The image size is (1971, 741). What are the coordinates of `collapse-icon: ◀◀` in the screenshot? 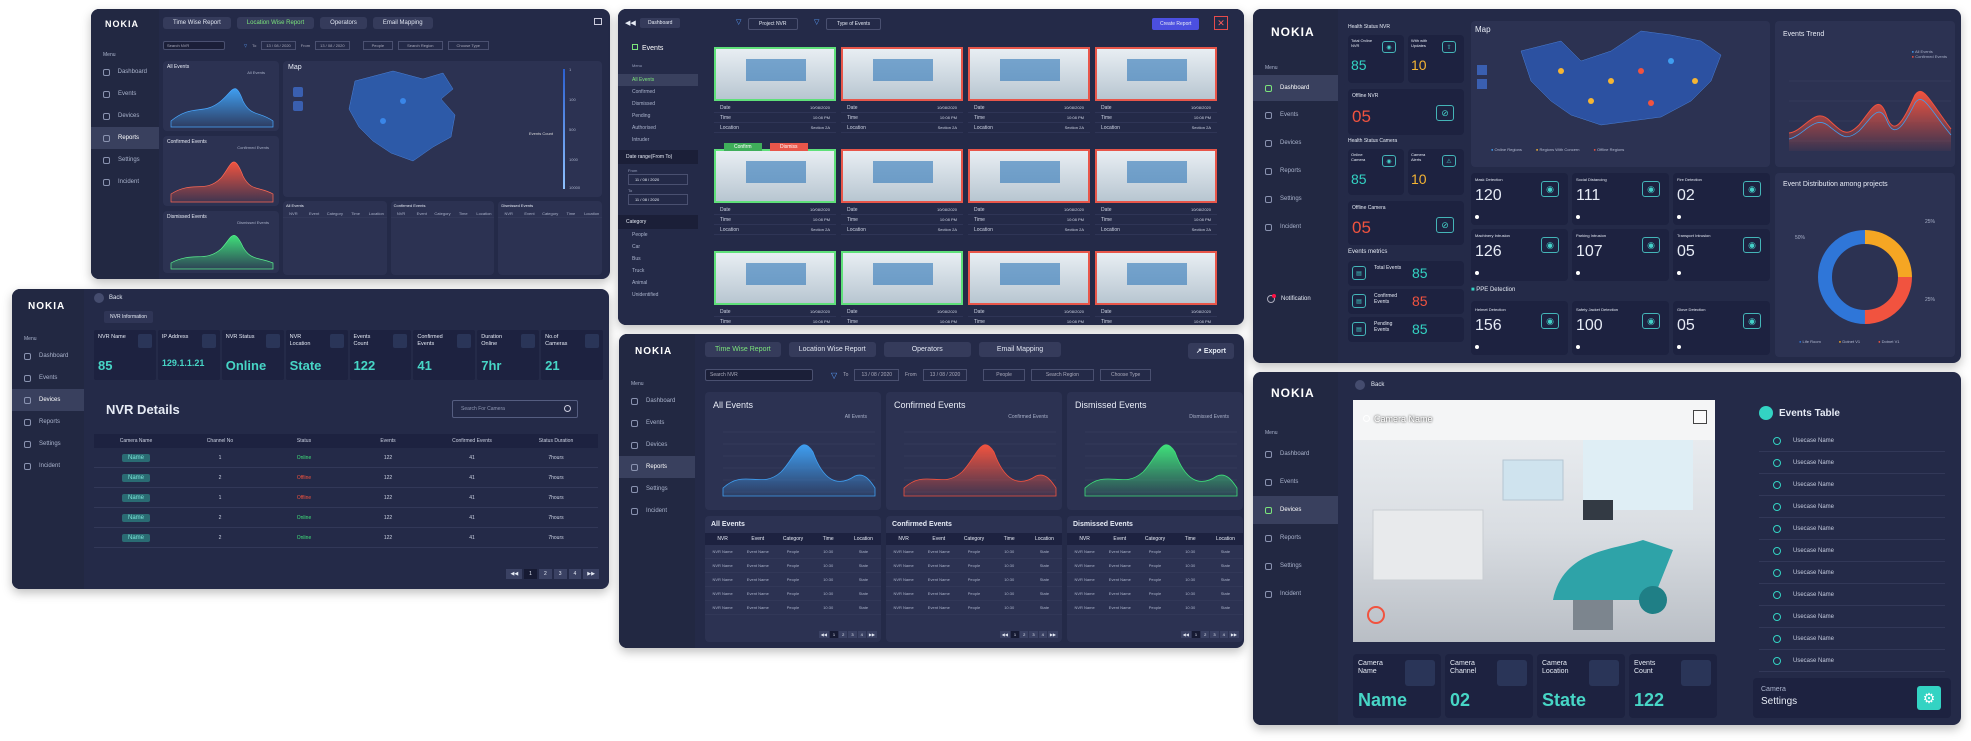 It's located at (630, 23).